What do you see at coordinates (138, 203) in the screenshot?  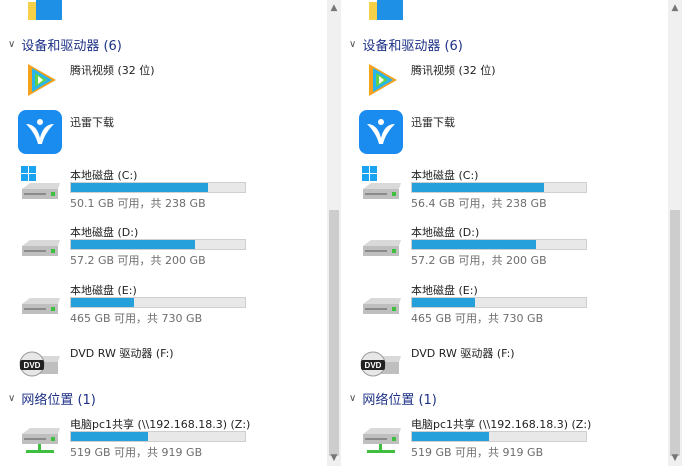 I see `capacity-text: 50.1 GB 可用，共 238 GB` at bounding box center [138, 203].